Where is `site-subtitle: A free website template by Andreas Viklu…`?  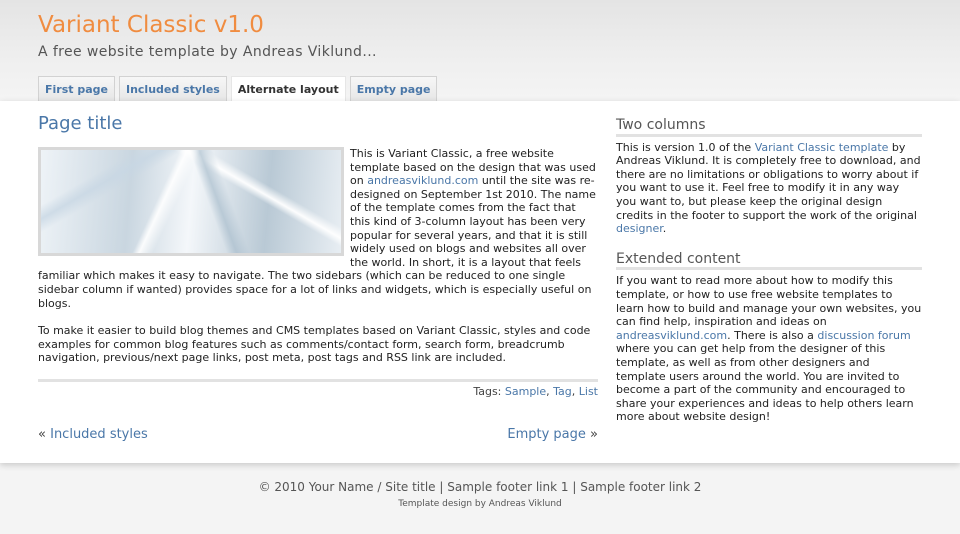
site-subtitle: A free website template by Andreas Viklu… is located at coordinates (207, 52).